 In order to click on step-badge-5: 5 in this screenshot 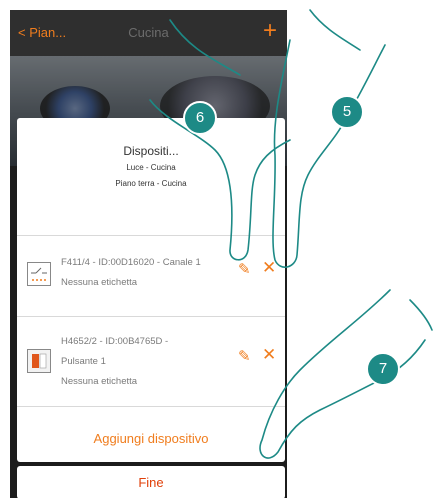, I will do `click(347, 112)`.